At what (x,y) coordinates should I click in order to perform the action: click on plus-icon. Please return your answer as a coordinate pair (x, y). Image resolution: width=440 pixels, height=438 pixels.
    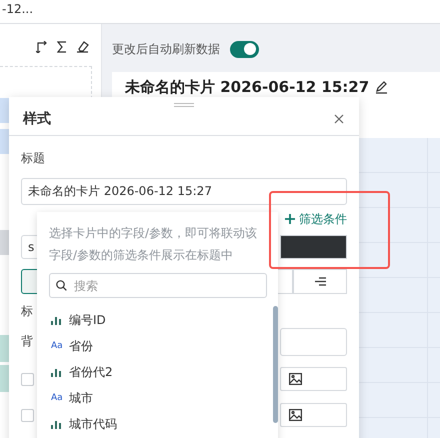
    Looking at the image, I should click on (290, 219).